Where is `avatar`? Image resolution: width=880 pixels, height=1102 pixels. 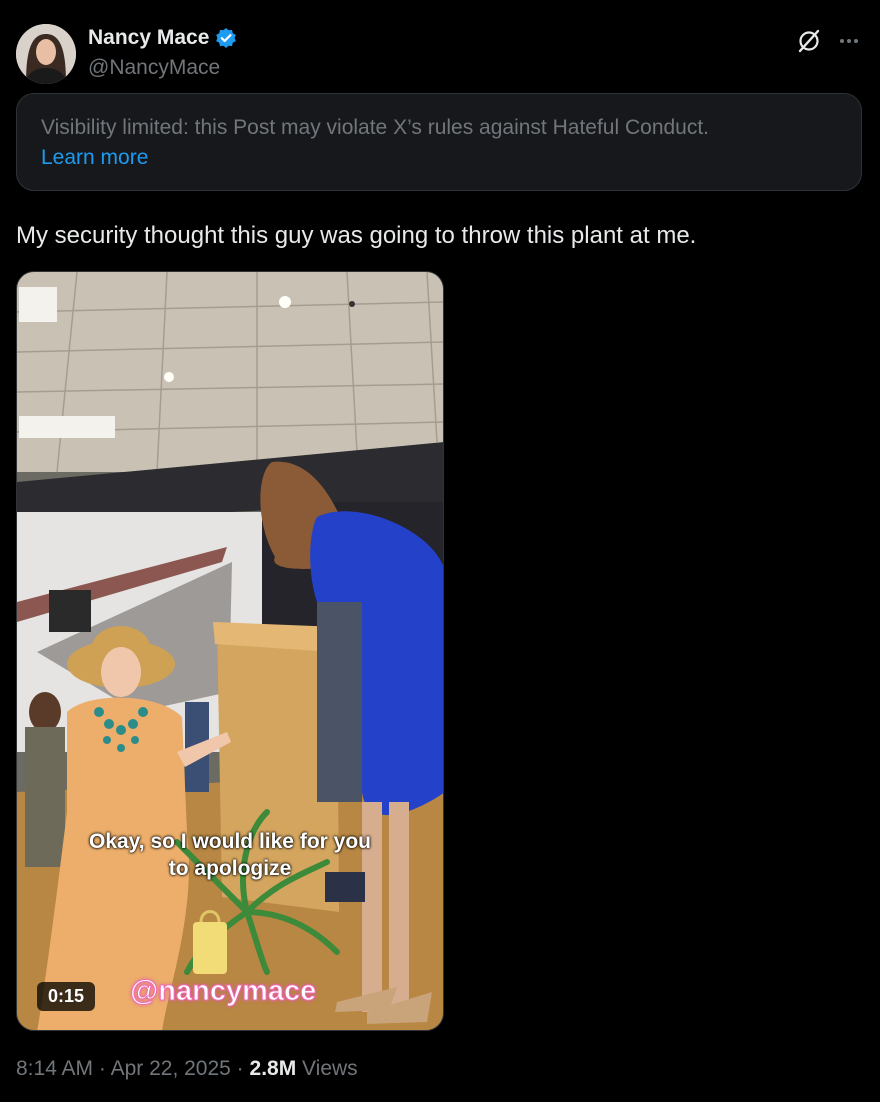
avatar is located at coordinates (46, 54).